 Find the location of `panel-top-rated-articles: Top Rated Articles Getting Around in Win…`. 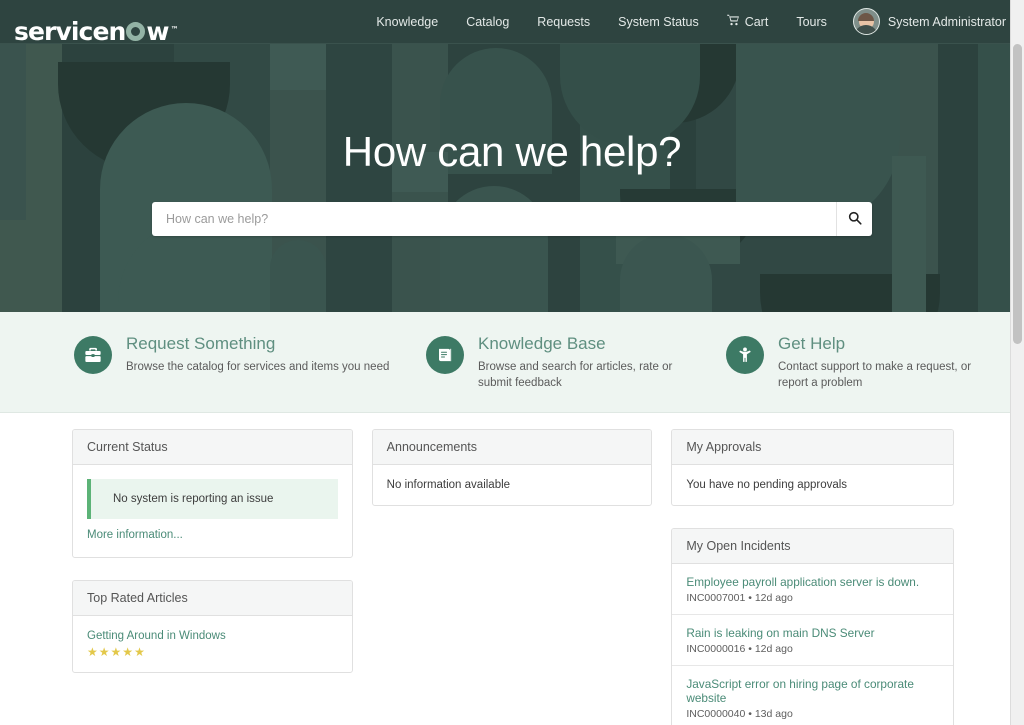

panel-top-rated-articles: Top Rated Articles Getting Around in Win… is located at coordinates (212, 626).